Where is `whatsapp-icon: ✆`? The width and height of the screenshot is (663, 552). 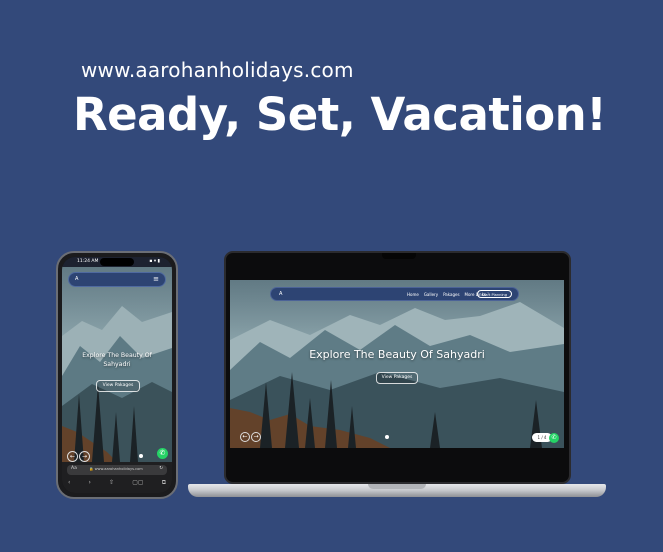 whatsapp-icon: ✆ is located at coordinates (554, 438).